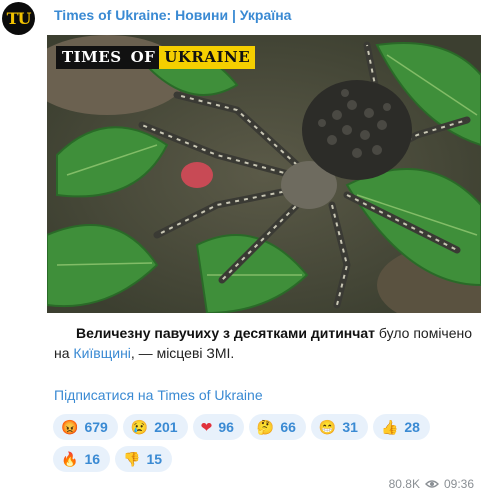 Image resolution: width=488 pixels, height=494 pixels. I want to click on reaction-thinking: 🤔 66, so click(277, 427).